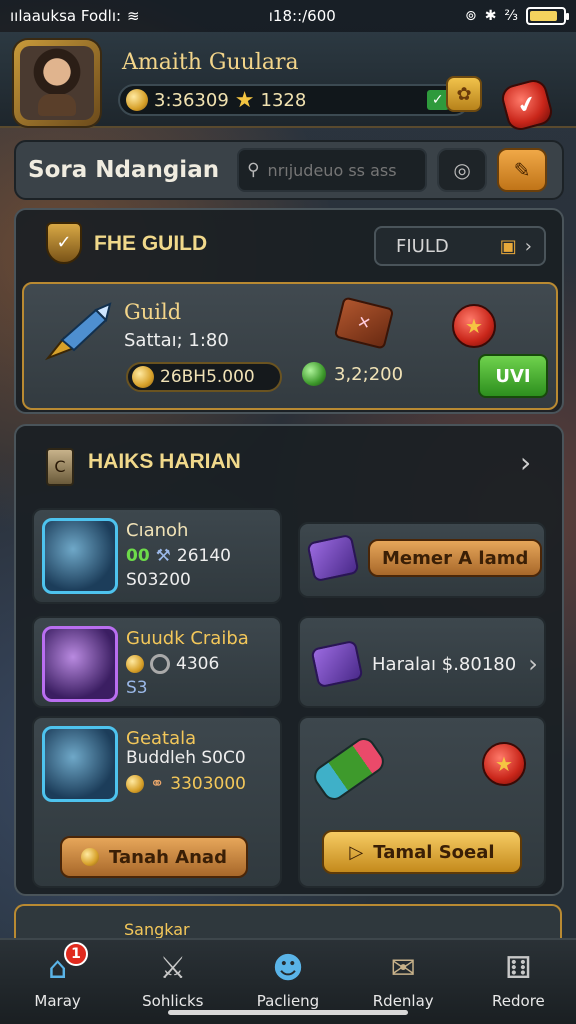  What do you see at coordinates (288, 83) in the screenshot?
I see `player-header: Amaith Guulara 3:36309 ★ 1328 ✓ › ✿ ✔` at bounding box center [288, 83].